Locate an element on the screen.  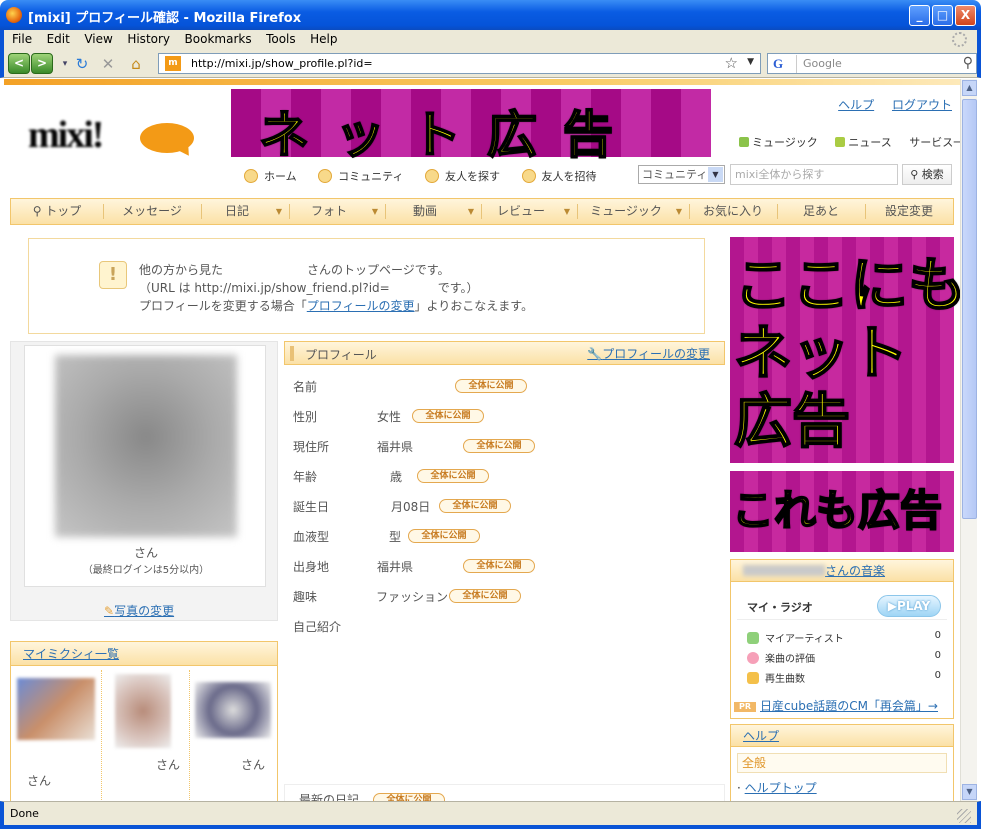
help-top-link: ヘルプトップ is located at coordinates (781, 788).